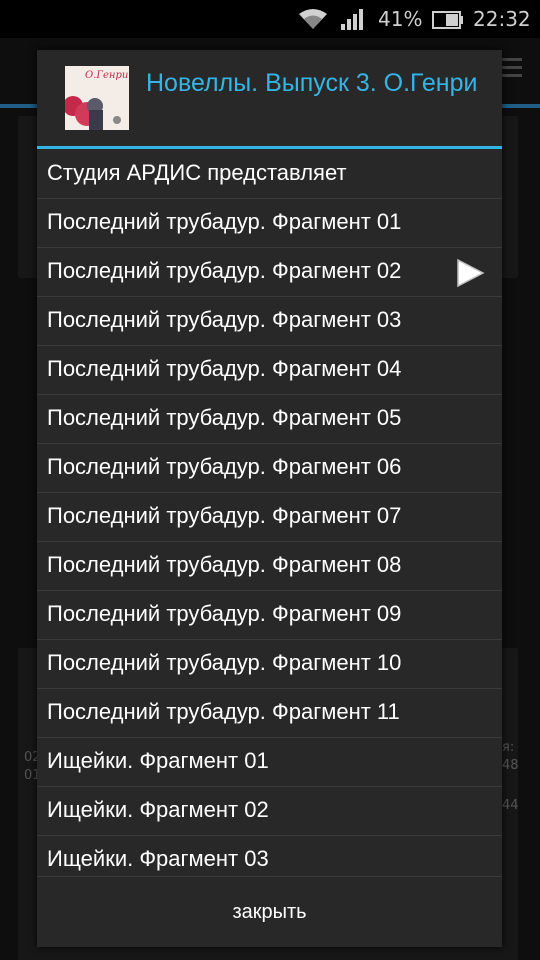  Describe the element at coordinates (447, 20) in the screenshot. I see `battery-icon` at that location.